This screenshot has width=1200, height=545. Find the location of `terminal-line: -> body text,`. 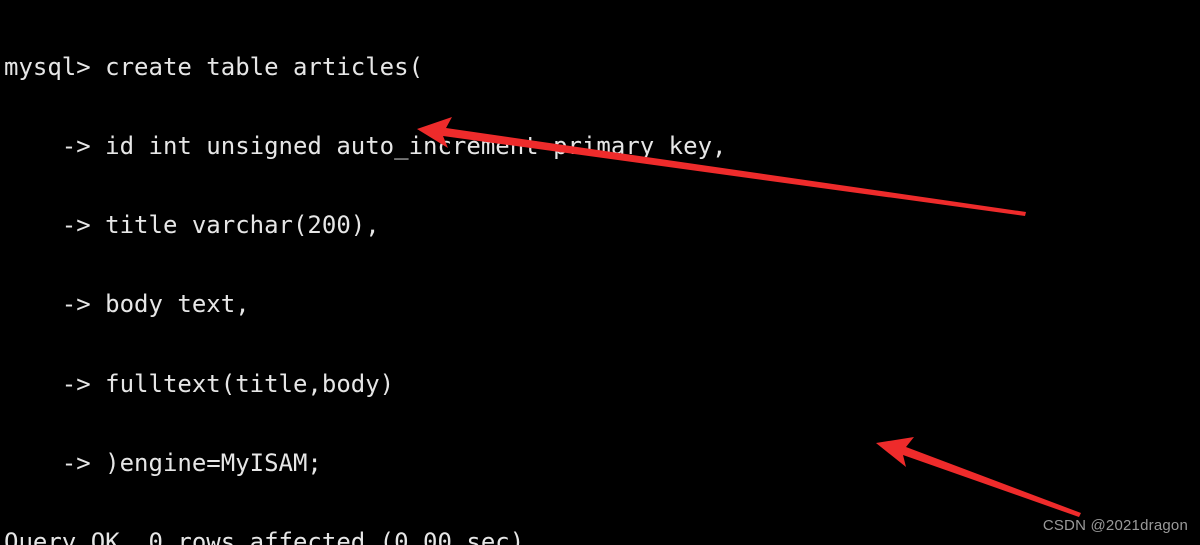

terminal-line: -> body text, is located at coordinates (127, 304).